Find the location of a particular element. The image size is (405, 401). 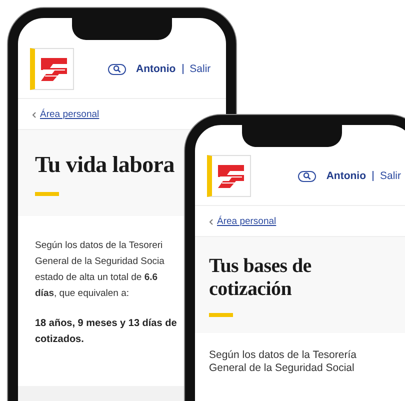

page-title: Tu vida labora is located at coordinates (105, 165).